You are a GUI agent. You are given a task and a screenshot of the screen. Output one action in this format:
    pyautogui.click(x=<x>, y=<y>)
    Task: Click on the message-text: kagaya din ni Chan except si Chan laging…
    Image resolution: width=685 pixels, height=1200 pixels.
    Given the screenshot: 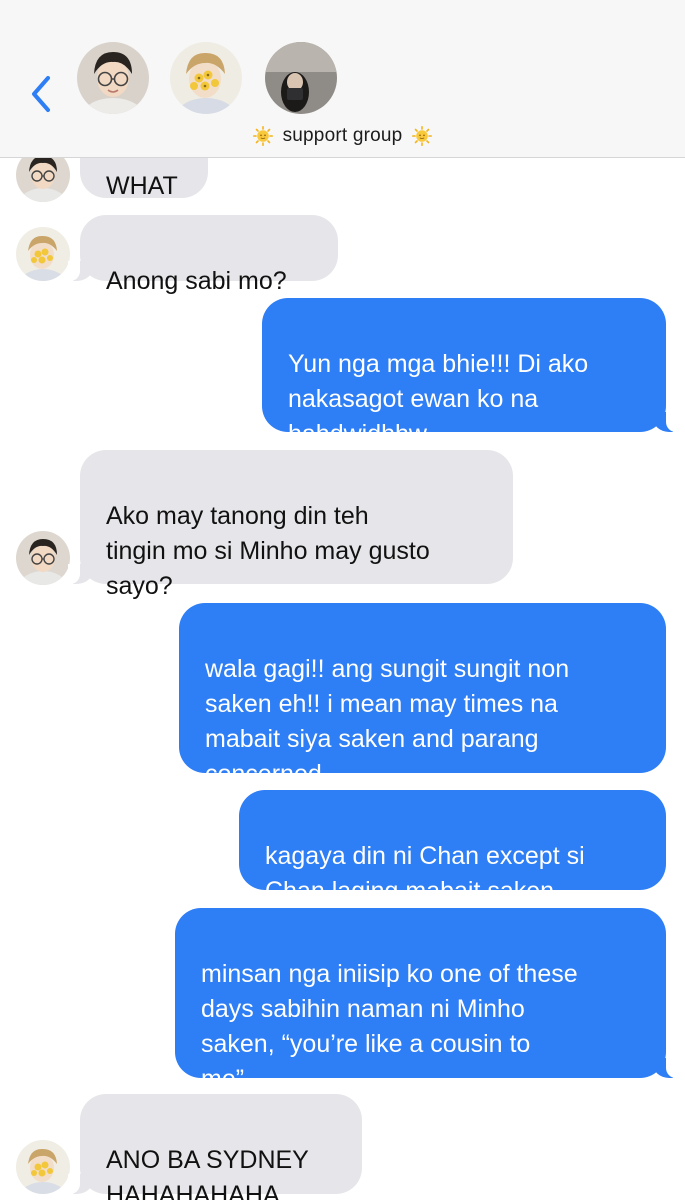 What is the action you would take?
    pyautogui.click(x=425, y=873)
    